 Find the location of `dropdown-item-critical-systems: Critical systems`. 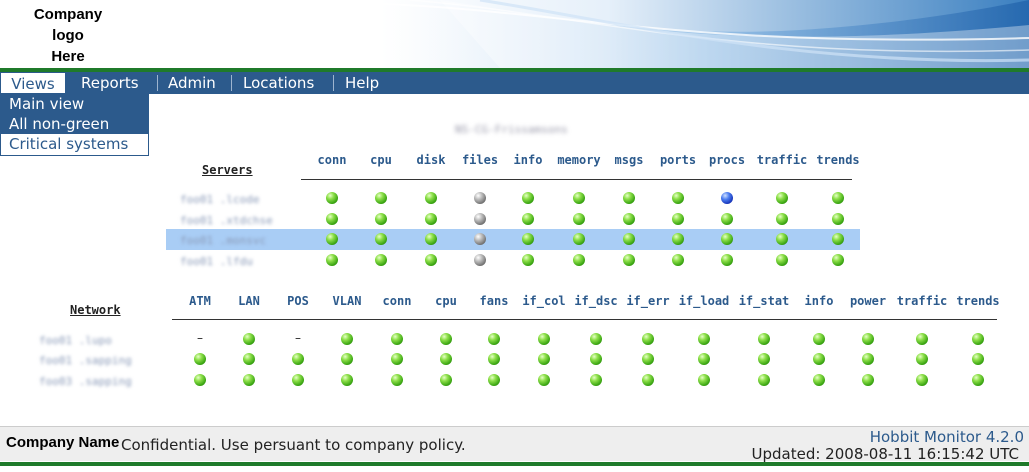

dropdown-item-critical-systems: Critical systems is located at coordinates (74, 145).